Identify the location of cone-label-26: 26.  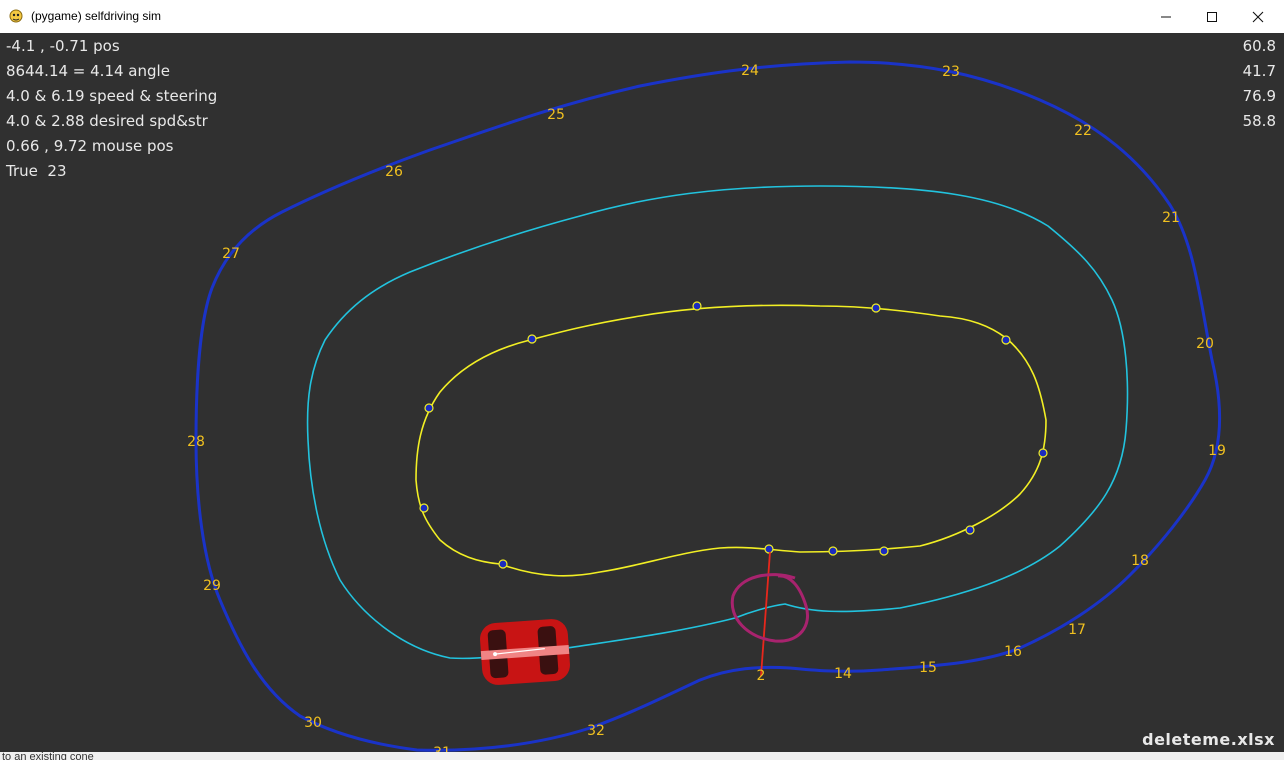
(394, 172).